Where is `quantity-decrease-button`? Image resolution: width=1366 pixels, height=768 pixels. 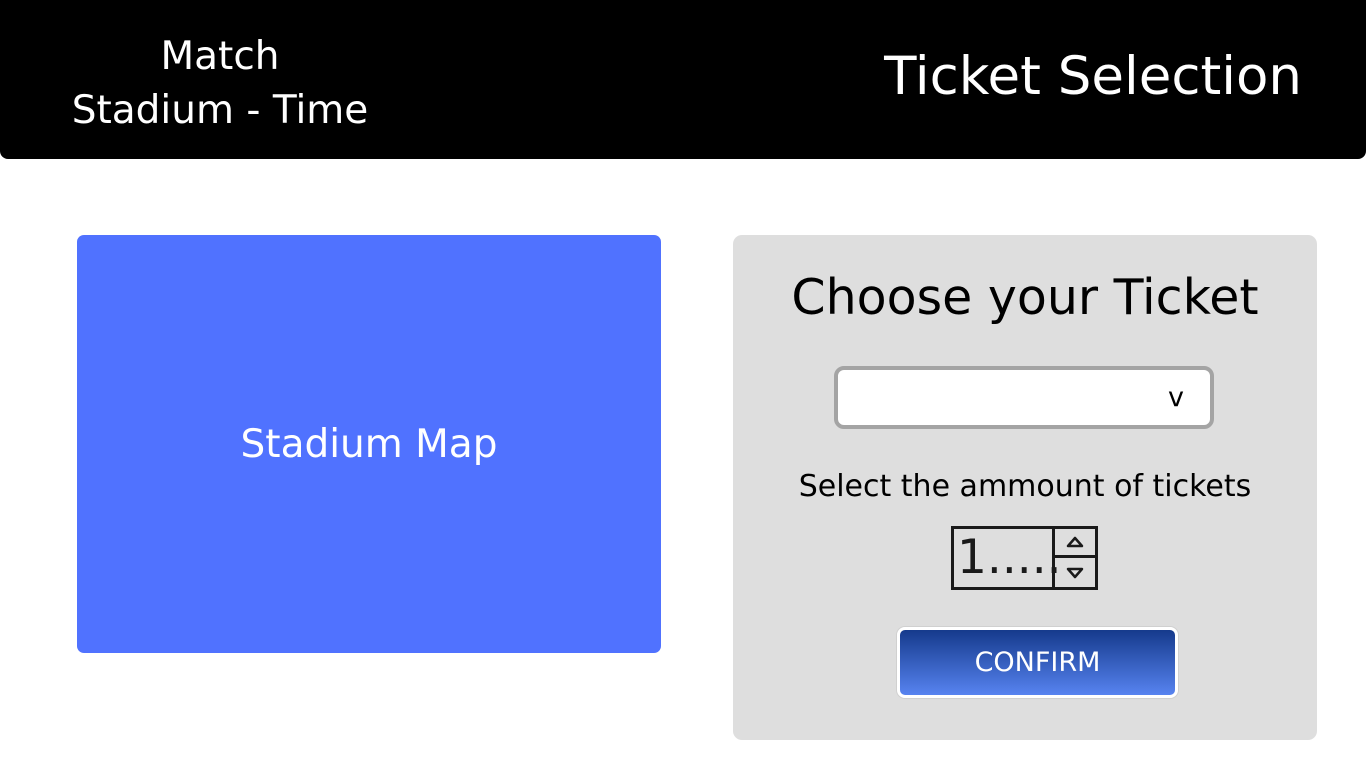 quantity-decrease-button is located at coordinates (1075, 572).